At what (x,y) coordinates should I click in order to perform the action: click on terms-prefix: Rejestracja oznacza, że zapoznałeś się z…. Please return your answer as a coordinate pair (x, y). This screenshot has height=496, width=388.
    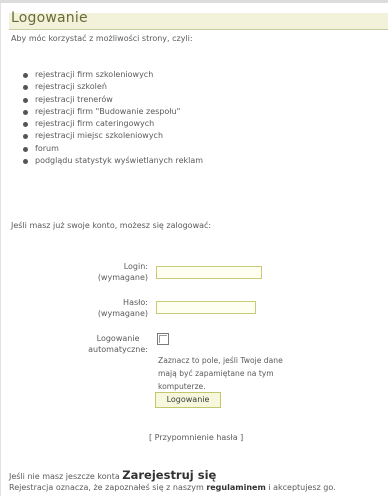
    Looking at the image, I should click on (108, 487).